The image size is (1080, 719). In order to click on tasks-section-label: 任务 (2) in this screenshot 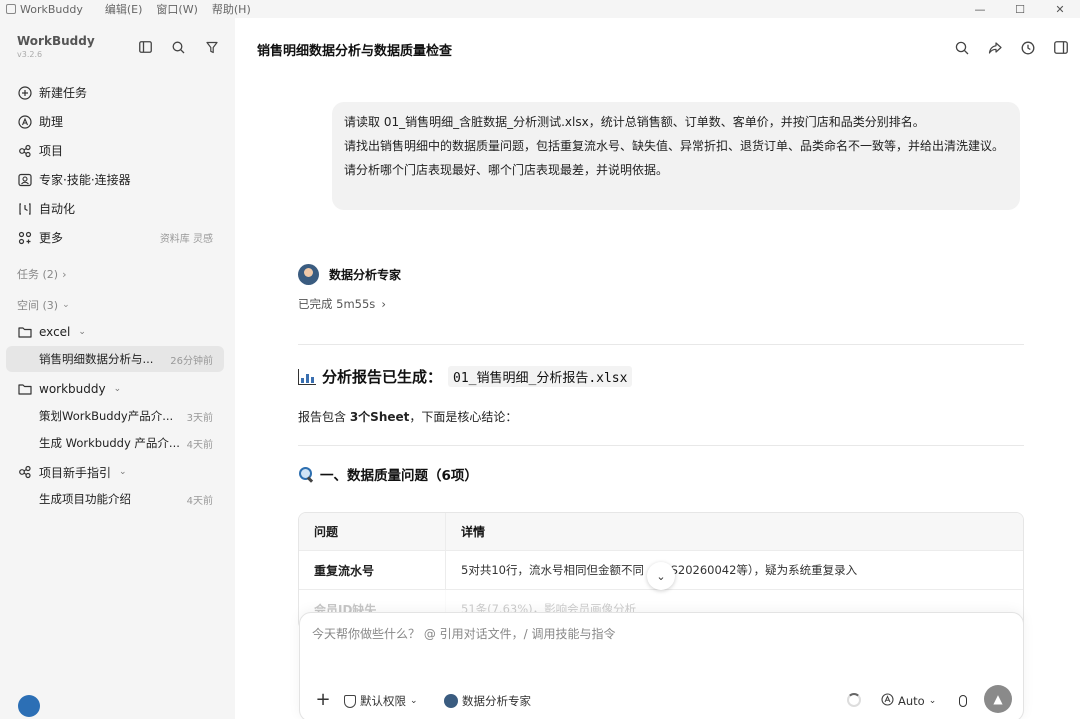, I will do `click(38, 274)`.